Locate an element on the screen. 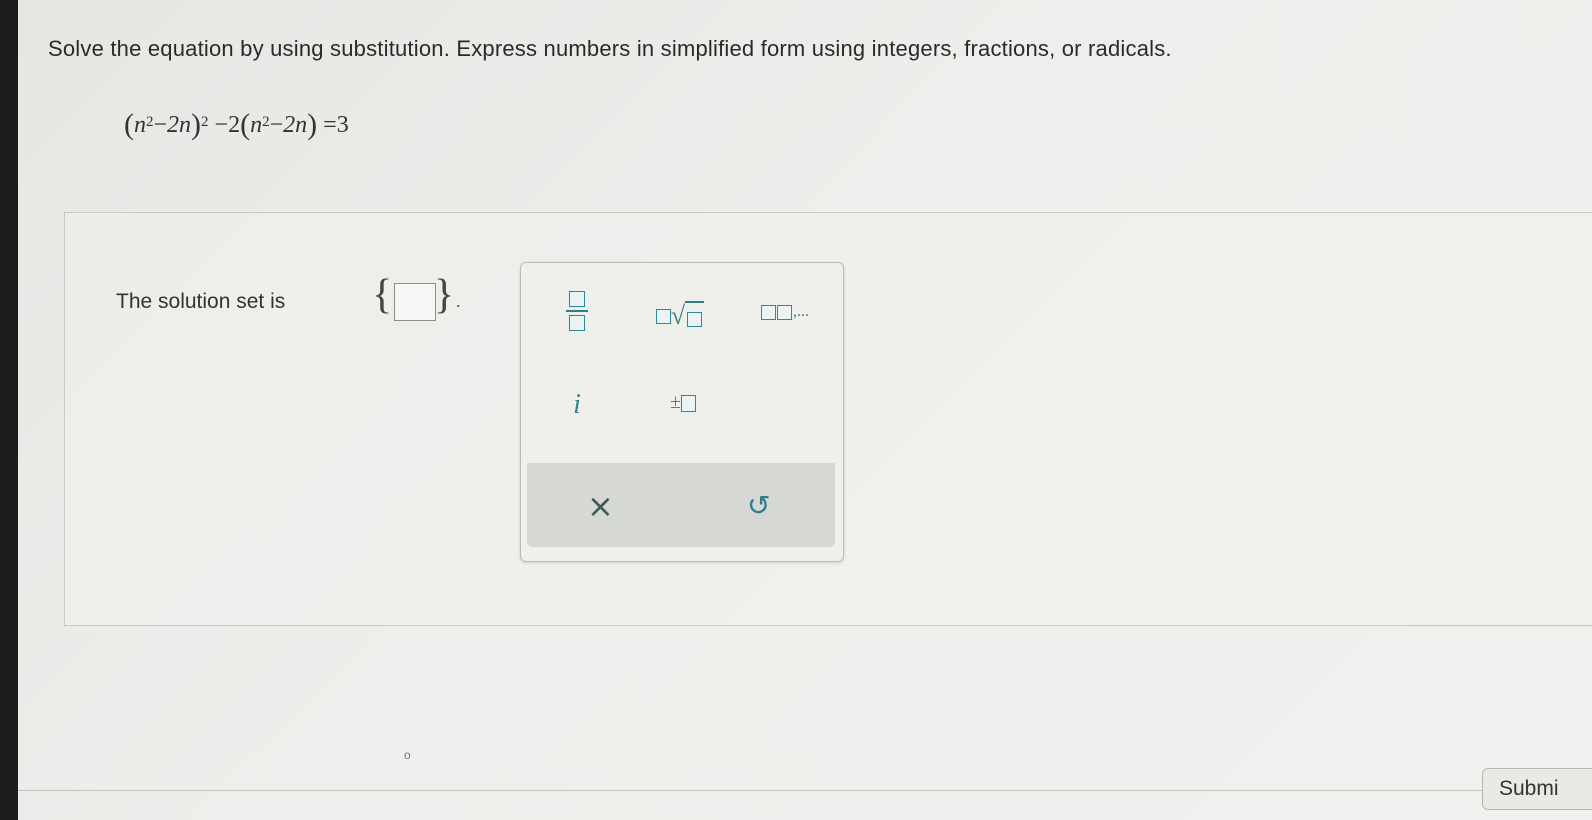 This screenshot has width=1592, height=820. eq-variable: n is located at coordinates (140, 125).